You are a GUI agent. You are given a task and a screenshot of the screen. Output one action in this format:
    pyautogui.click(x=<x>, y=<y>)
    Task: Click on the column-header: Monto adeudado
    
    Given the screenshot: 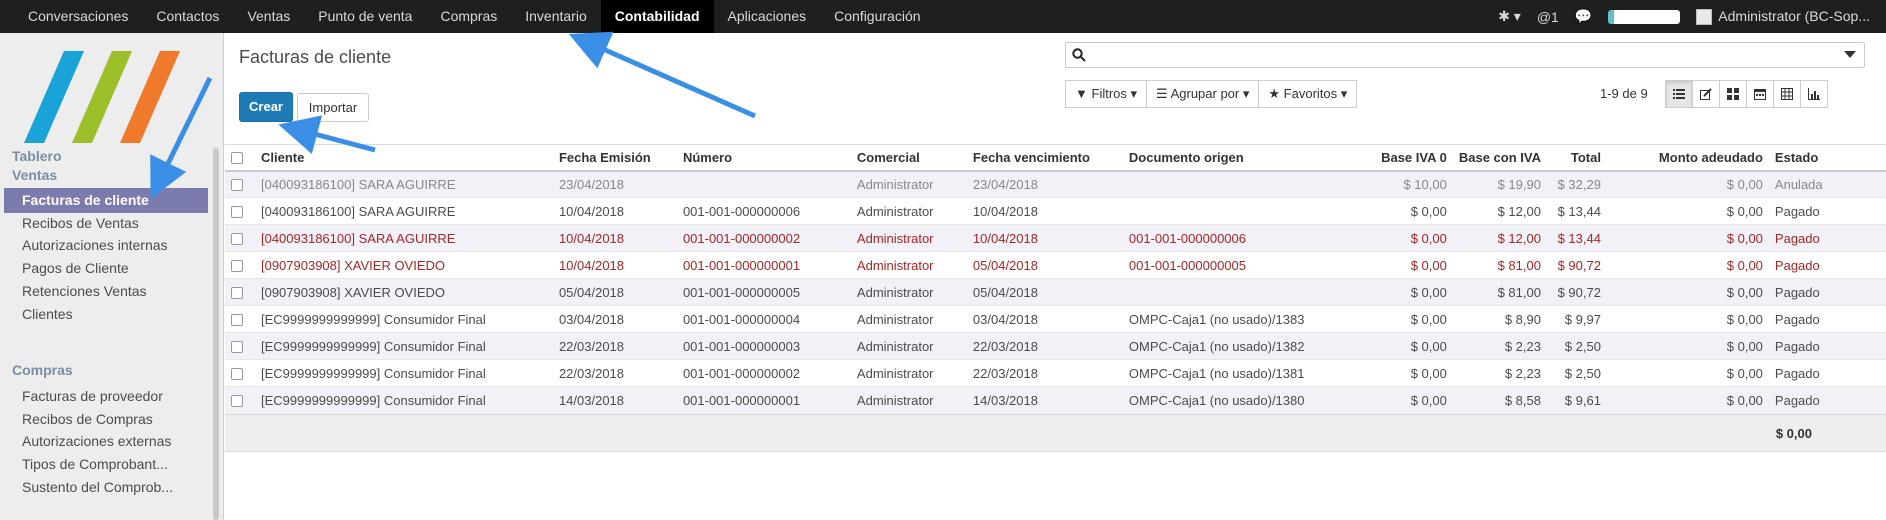 What is the action you would take?
    pyautogui.click(x=1687, y=158)
    